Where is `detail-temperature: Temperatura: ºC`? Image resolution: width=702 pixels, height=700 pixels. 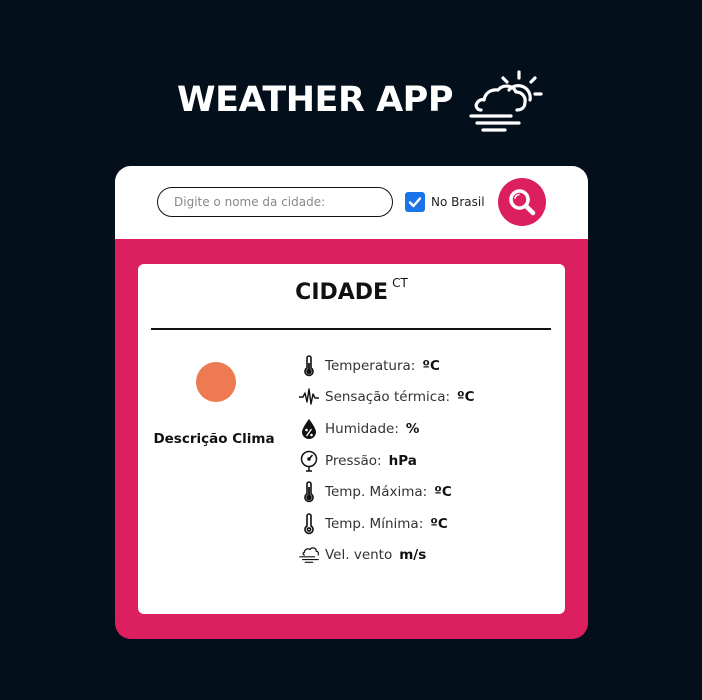 detail-temperature: Temperatura: ºC is located at coordinates (386, 366).